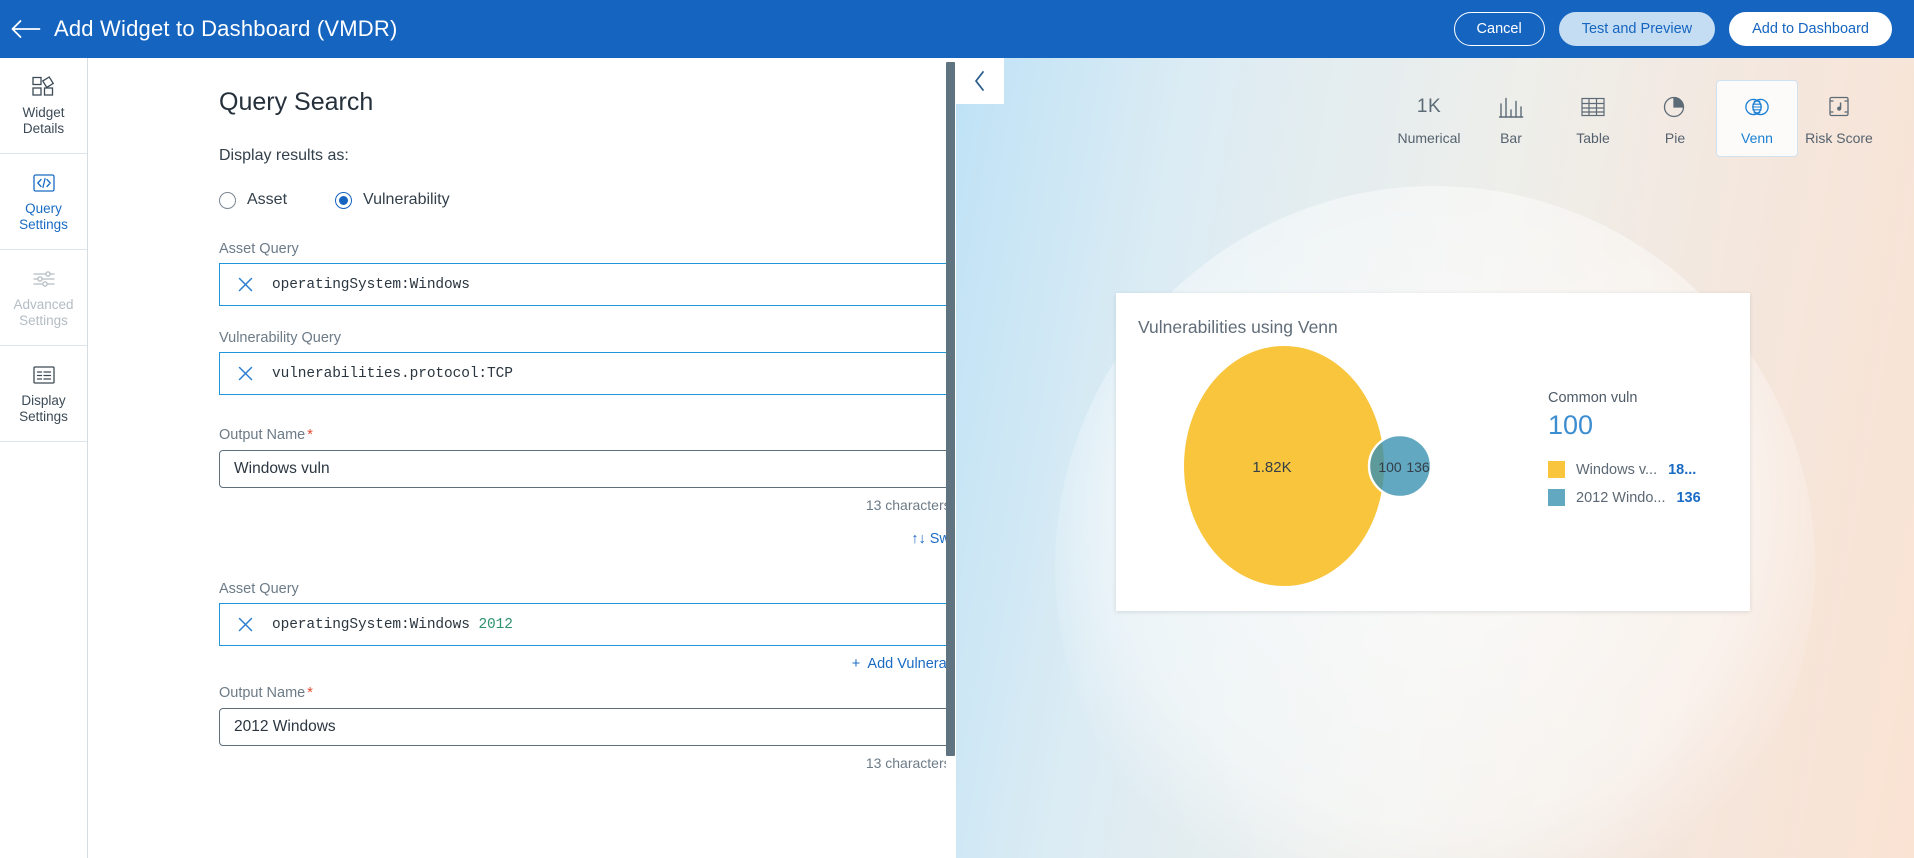  Describe the element at coordinates (392, 373) in the screenshot. I see `vulnerability-query-value: vulnerabilities.protocol:TCP` at that location.